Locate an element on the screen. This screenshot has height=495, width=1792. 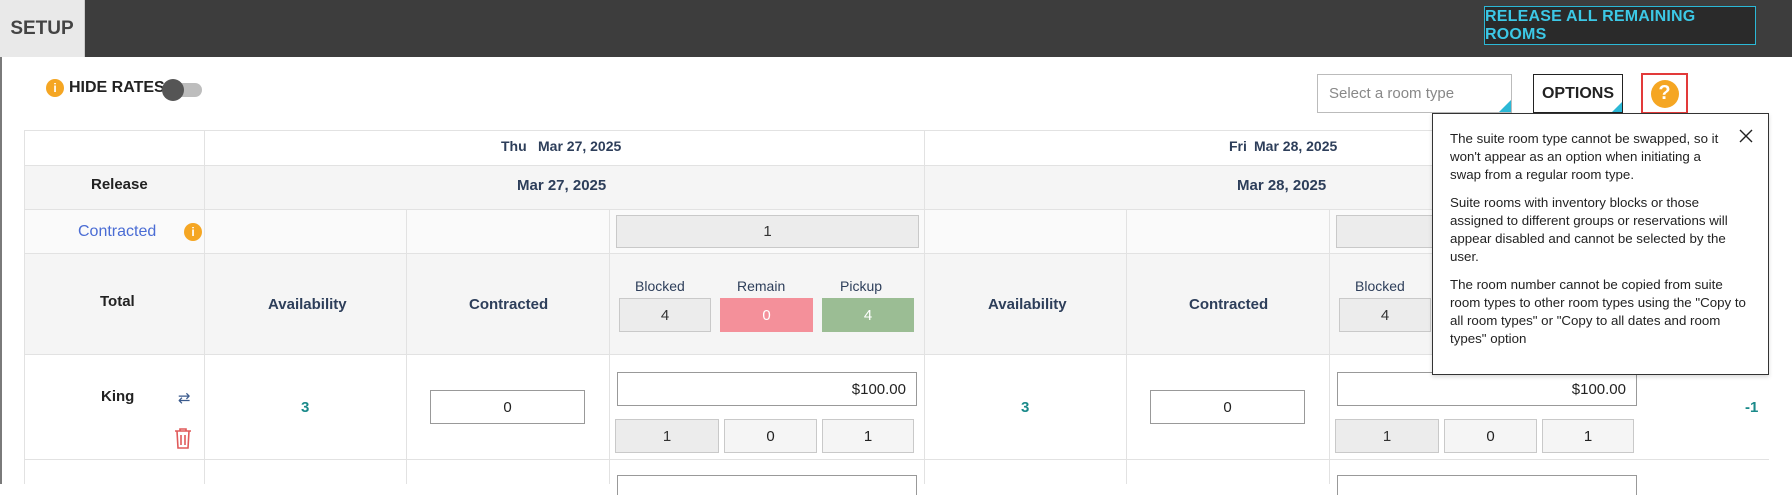
contracted-info-icon: i is located at coordinates (193, 232).